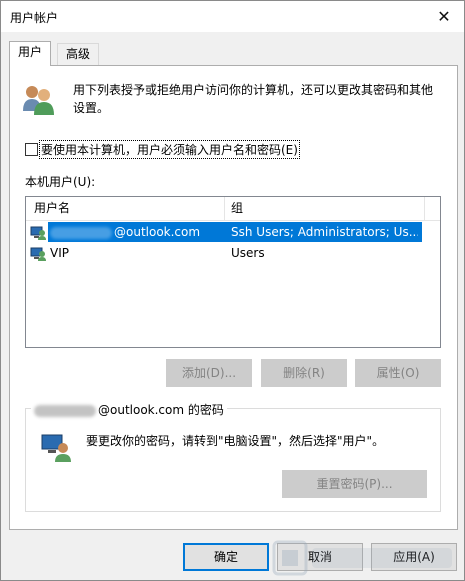 Image resolution: width=465 pixels, height=581 pixels. I want to click on properties-button: 属性(O), so click(398, 373).